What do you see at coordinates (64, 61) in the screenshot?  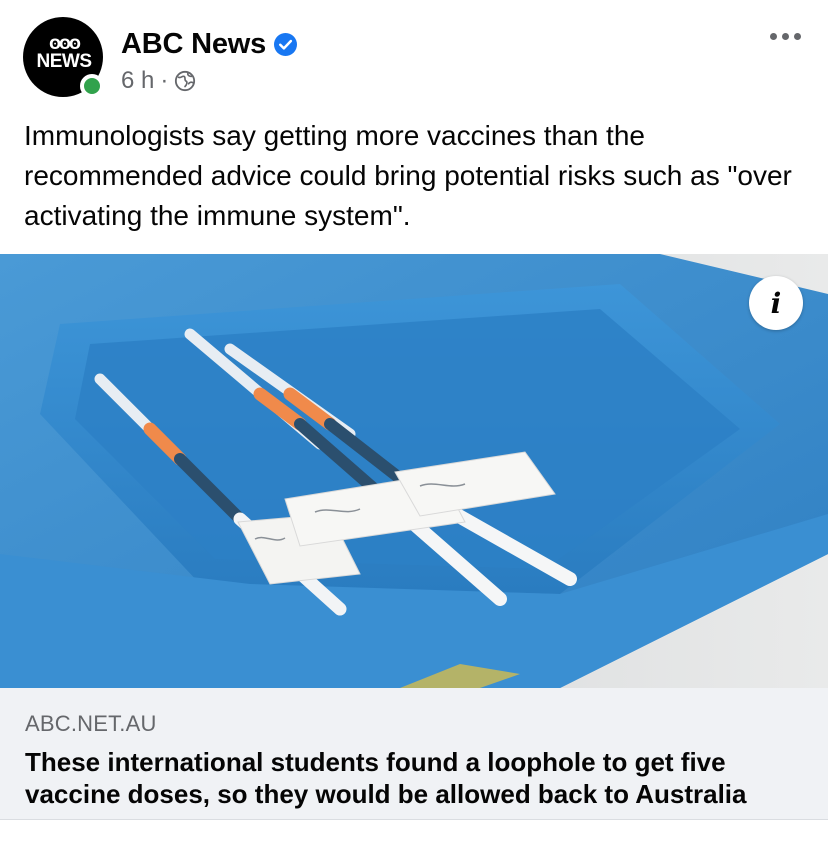 I see `abc-logo-text: NEWS` at bounding box center [64, 61].